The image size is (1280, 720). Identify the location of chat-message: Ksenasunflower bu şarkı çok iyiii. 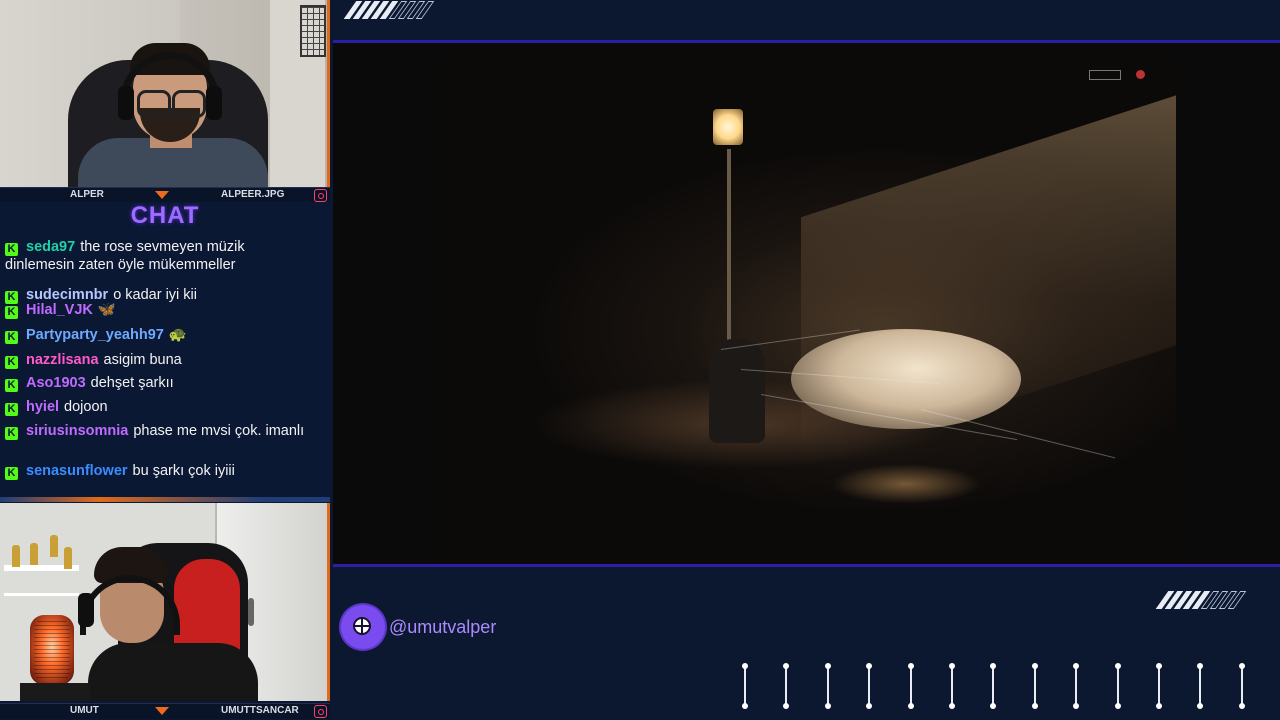
(160, 471).